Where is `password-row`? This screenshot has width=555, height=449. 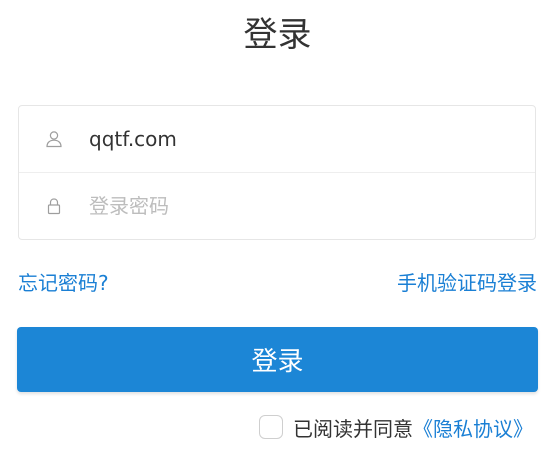 password-row is located at coordinates (277, 206).